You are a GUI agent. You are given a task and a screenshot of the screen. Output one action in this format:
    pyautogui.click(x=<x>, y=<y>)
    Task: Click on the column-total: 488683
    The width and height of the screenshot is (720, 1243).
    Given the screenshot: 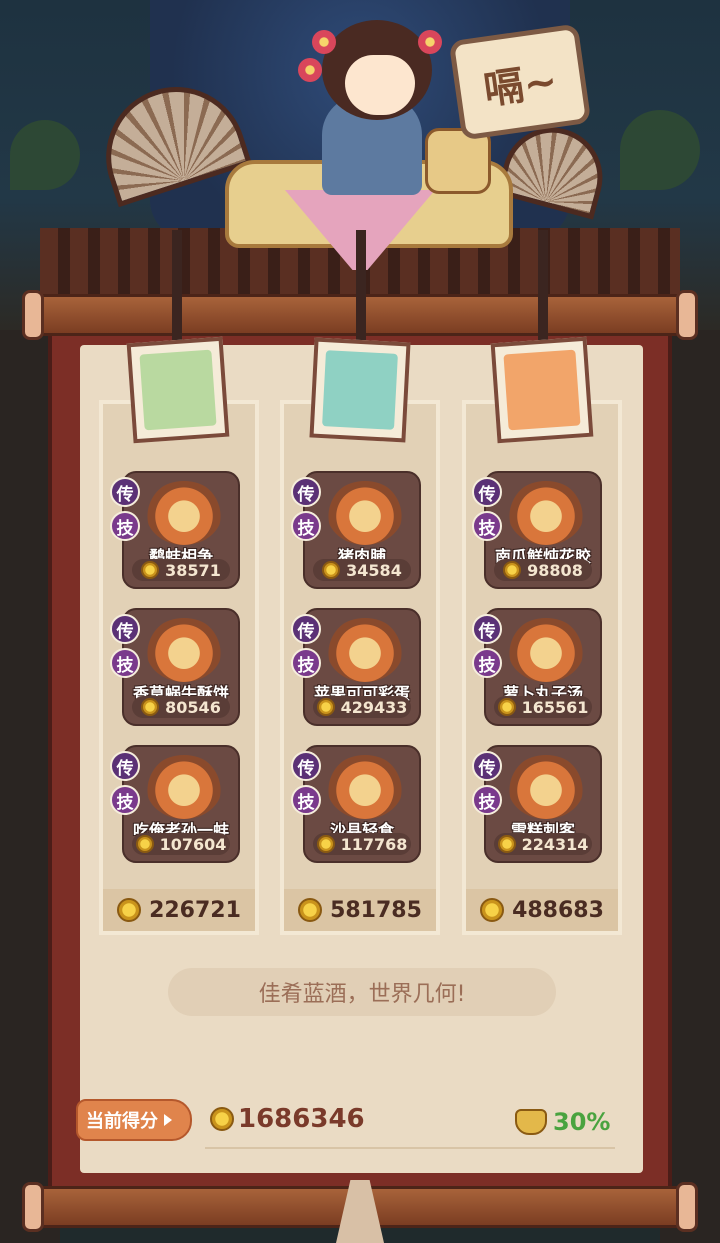 What is the action you would take?
    pyautogui.click(x=542, y=910)
    